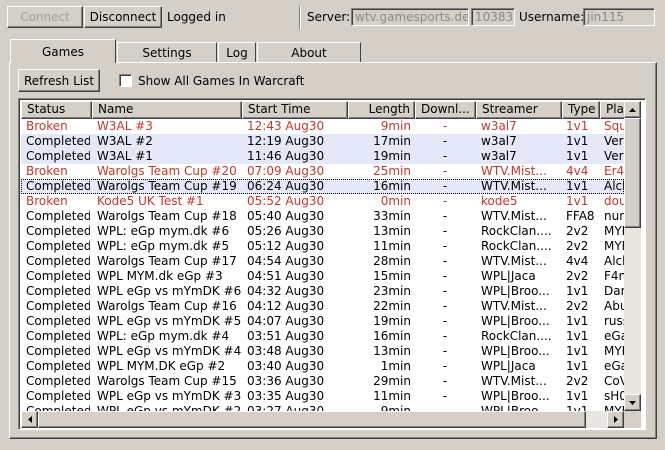 The width and height of the screenshot is (665, 450). What do you see at coordinates (577, 171) in the screenshot?
I see `cell-type: 4v4` at bounding box center [577, 171].